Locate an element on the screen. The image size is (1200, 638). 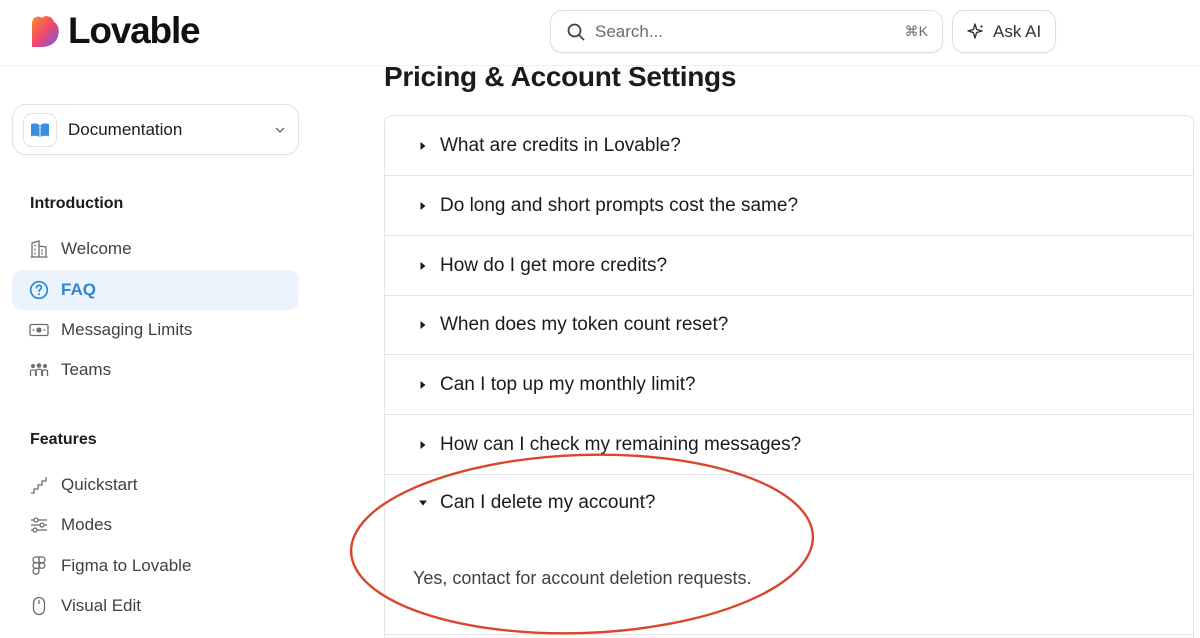
top-header: Lovable Search... ⌘K Ask AI is located at coordinates (600, 33).